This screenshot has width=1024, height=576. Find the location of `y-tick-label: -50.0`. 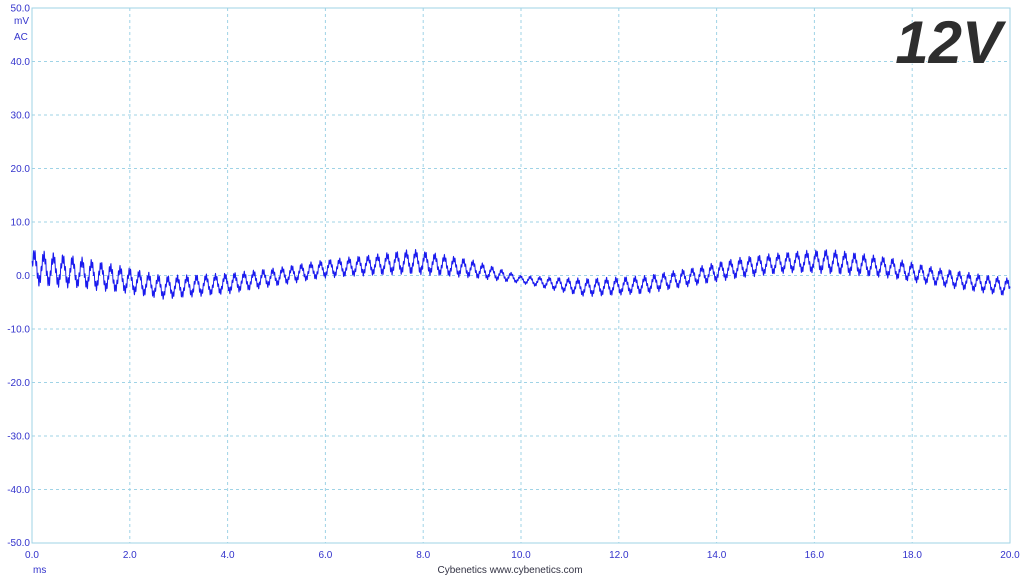

y-tick-label: -50.0 is located at coordinates (18, 543).